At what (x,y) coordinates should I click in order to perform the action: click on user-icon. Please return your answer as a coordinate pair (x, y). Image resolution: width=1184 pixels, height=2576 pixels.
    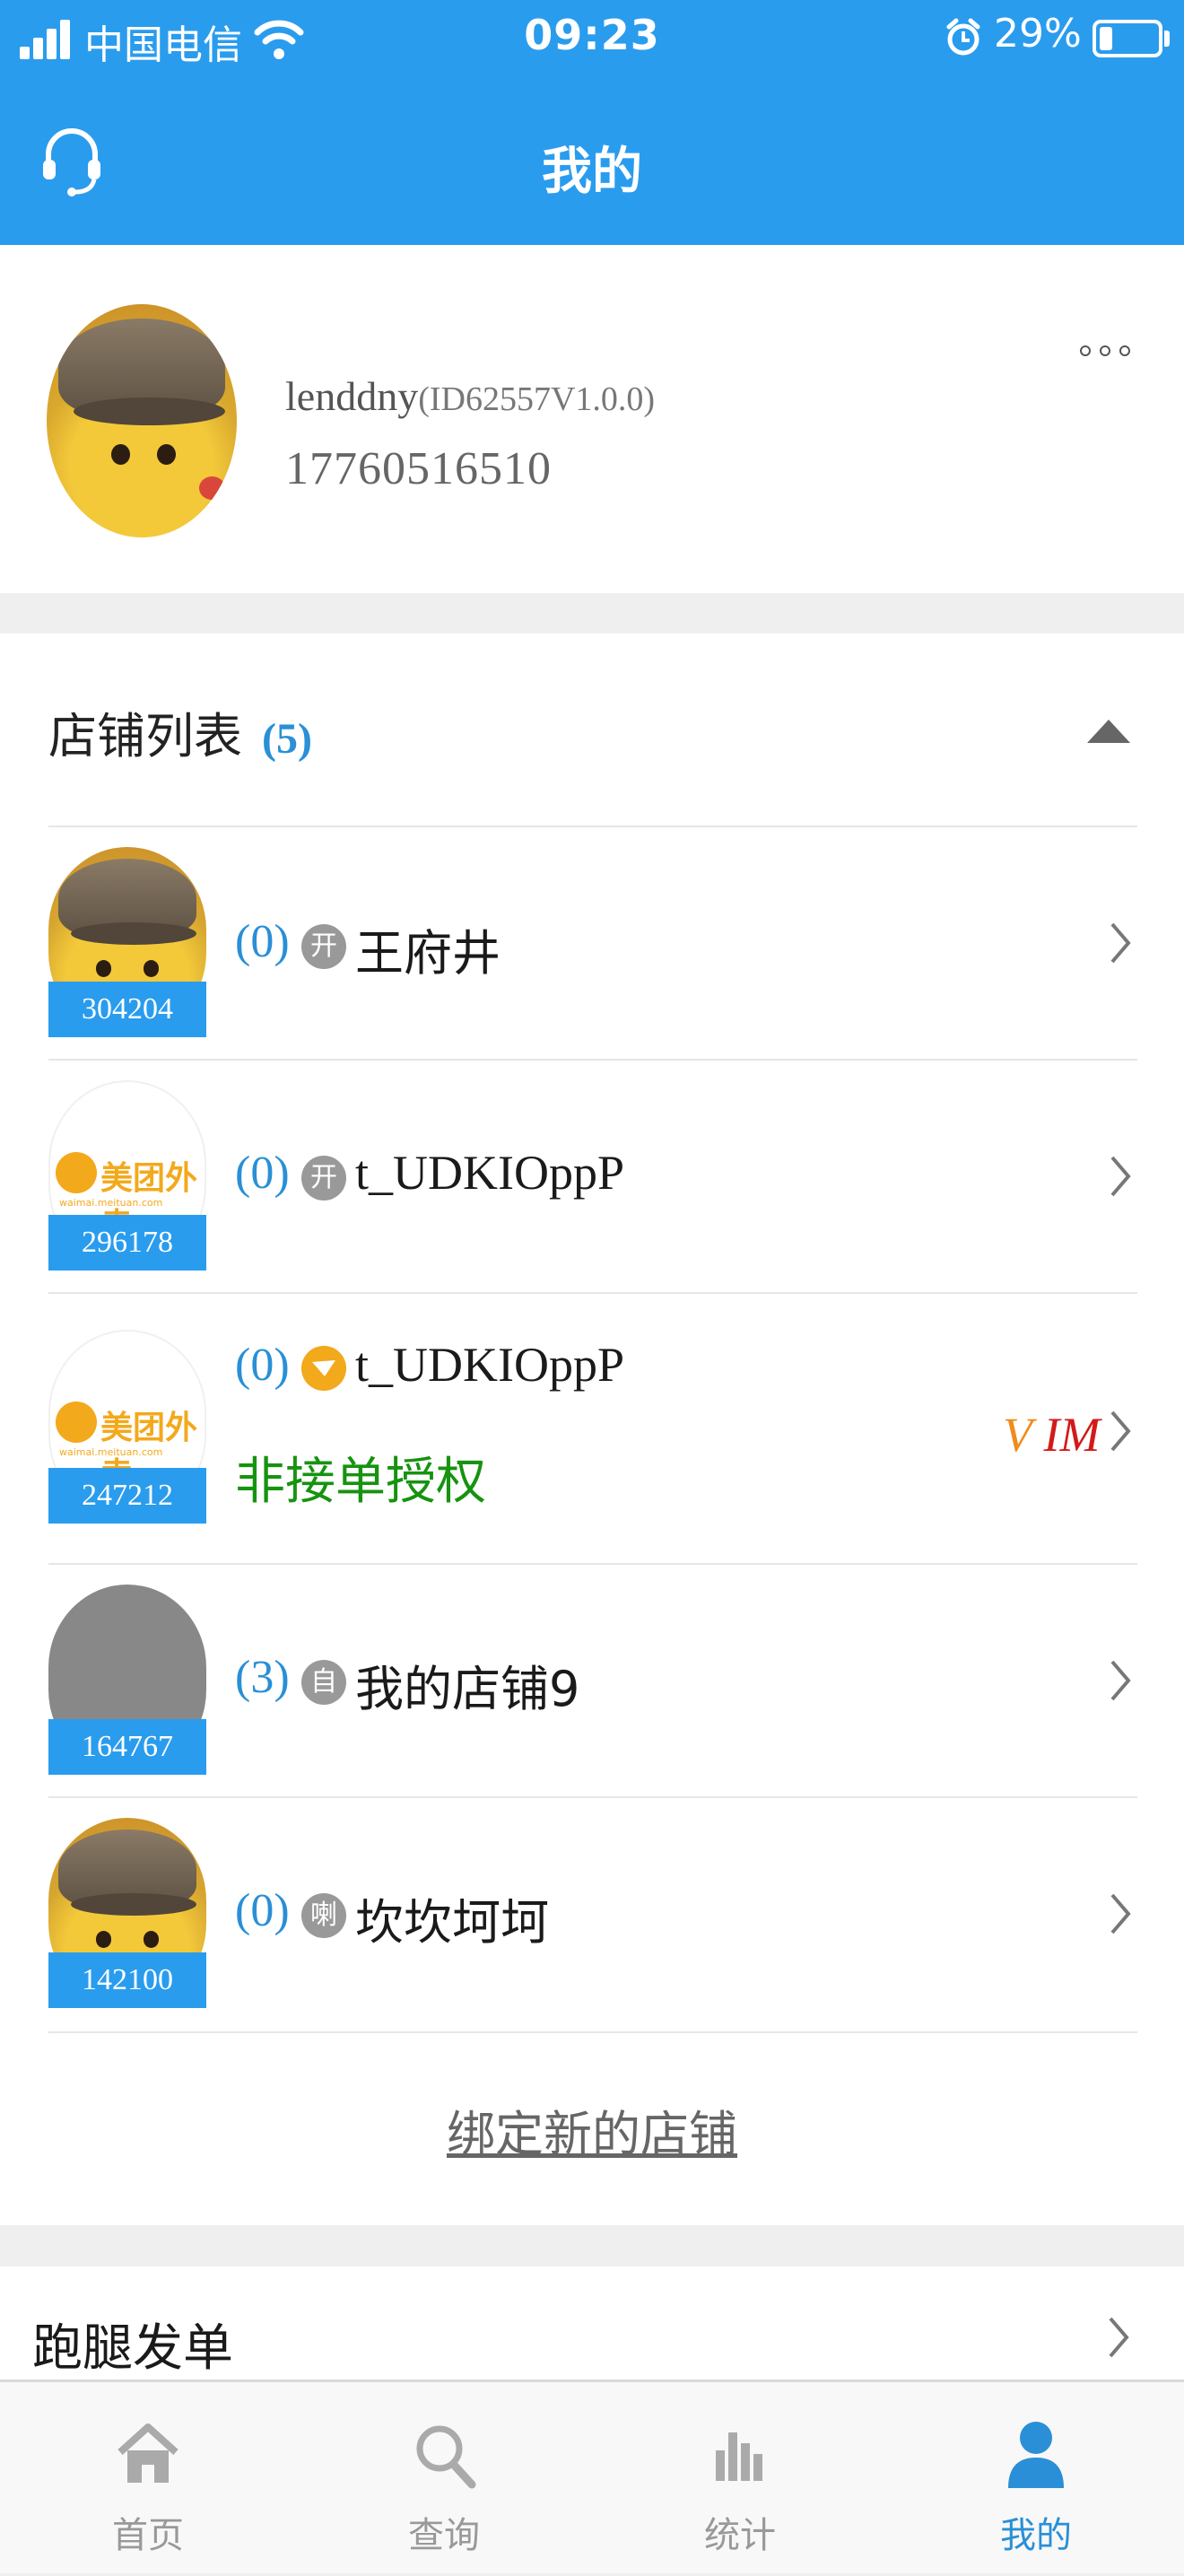
    Looking at the image, I should click on (1036, 2455).